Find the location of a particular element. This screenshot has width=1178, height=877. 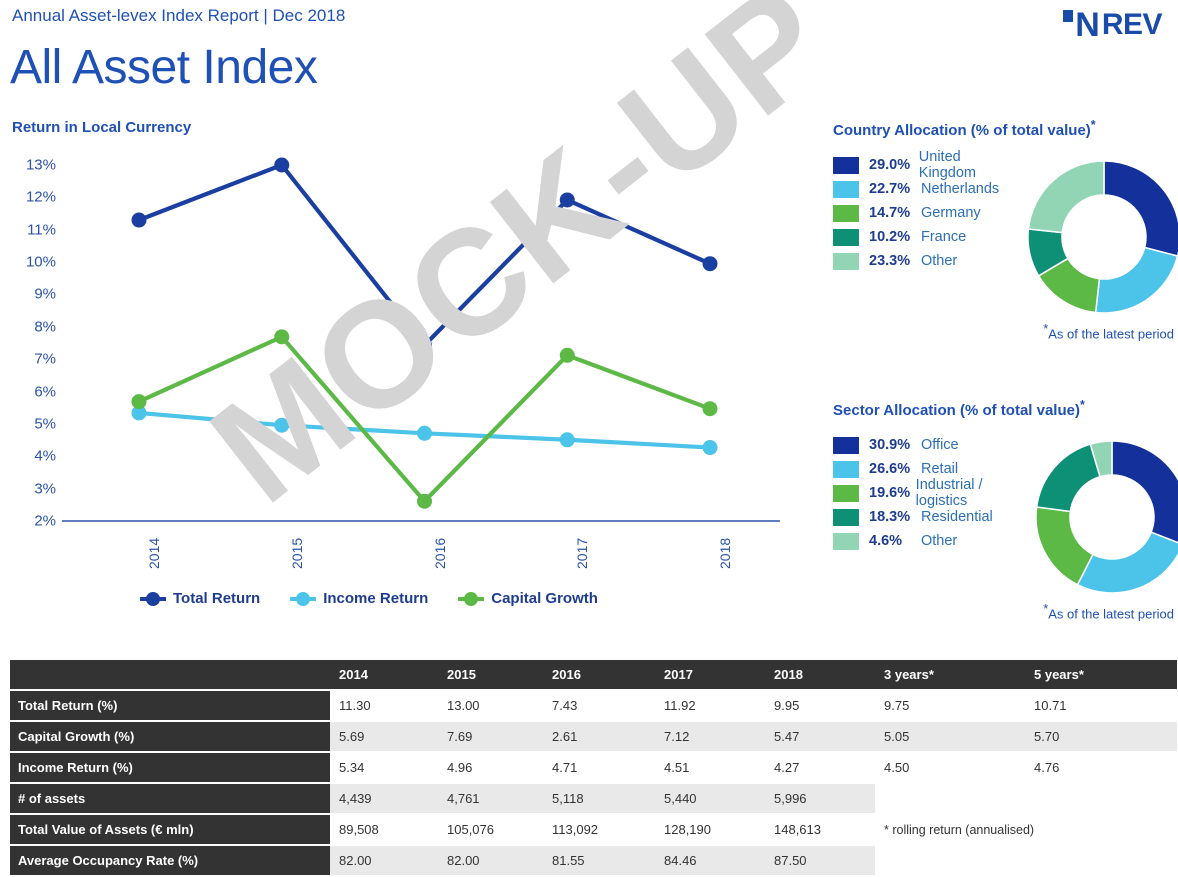

table-cell: 10.71 is located at coordinates (1101, 705).